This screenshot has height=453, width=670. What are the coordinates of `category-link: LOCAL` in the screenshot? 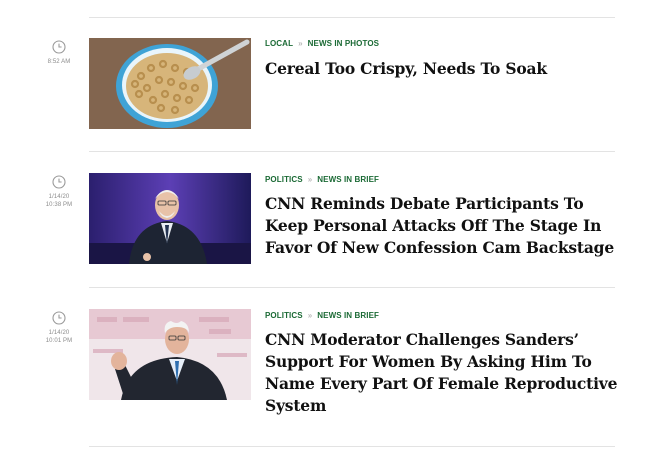 It's located at (279, 43).